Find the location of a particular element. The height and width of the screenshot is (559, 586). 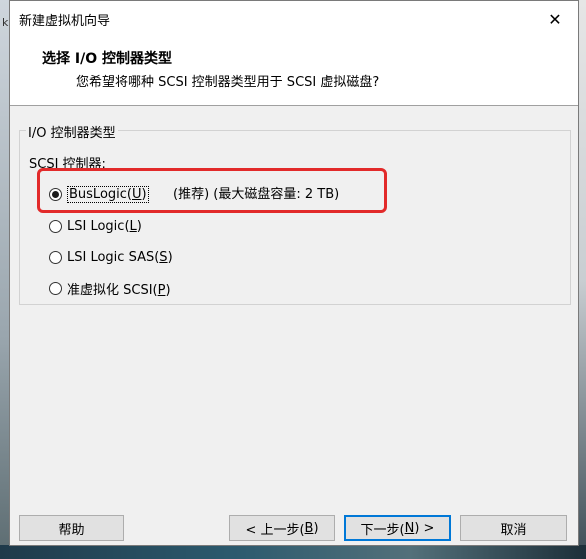

radio-paravirtual-scsi: 准虚拟化 SCSI(P) is located at coordinates (110, 288).